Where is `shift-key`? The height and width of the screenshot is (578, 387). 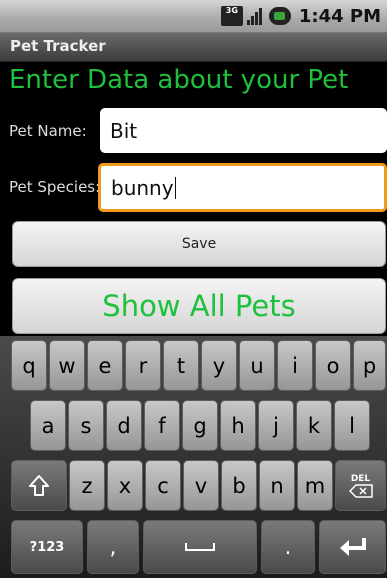
shift-key is located at coordinates (39, 485).